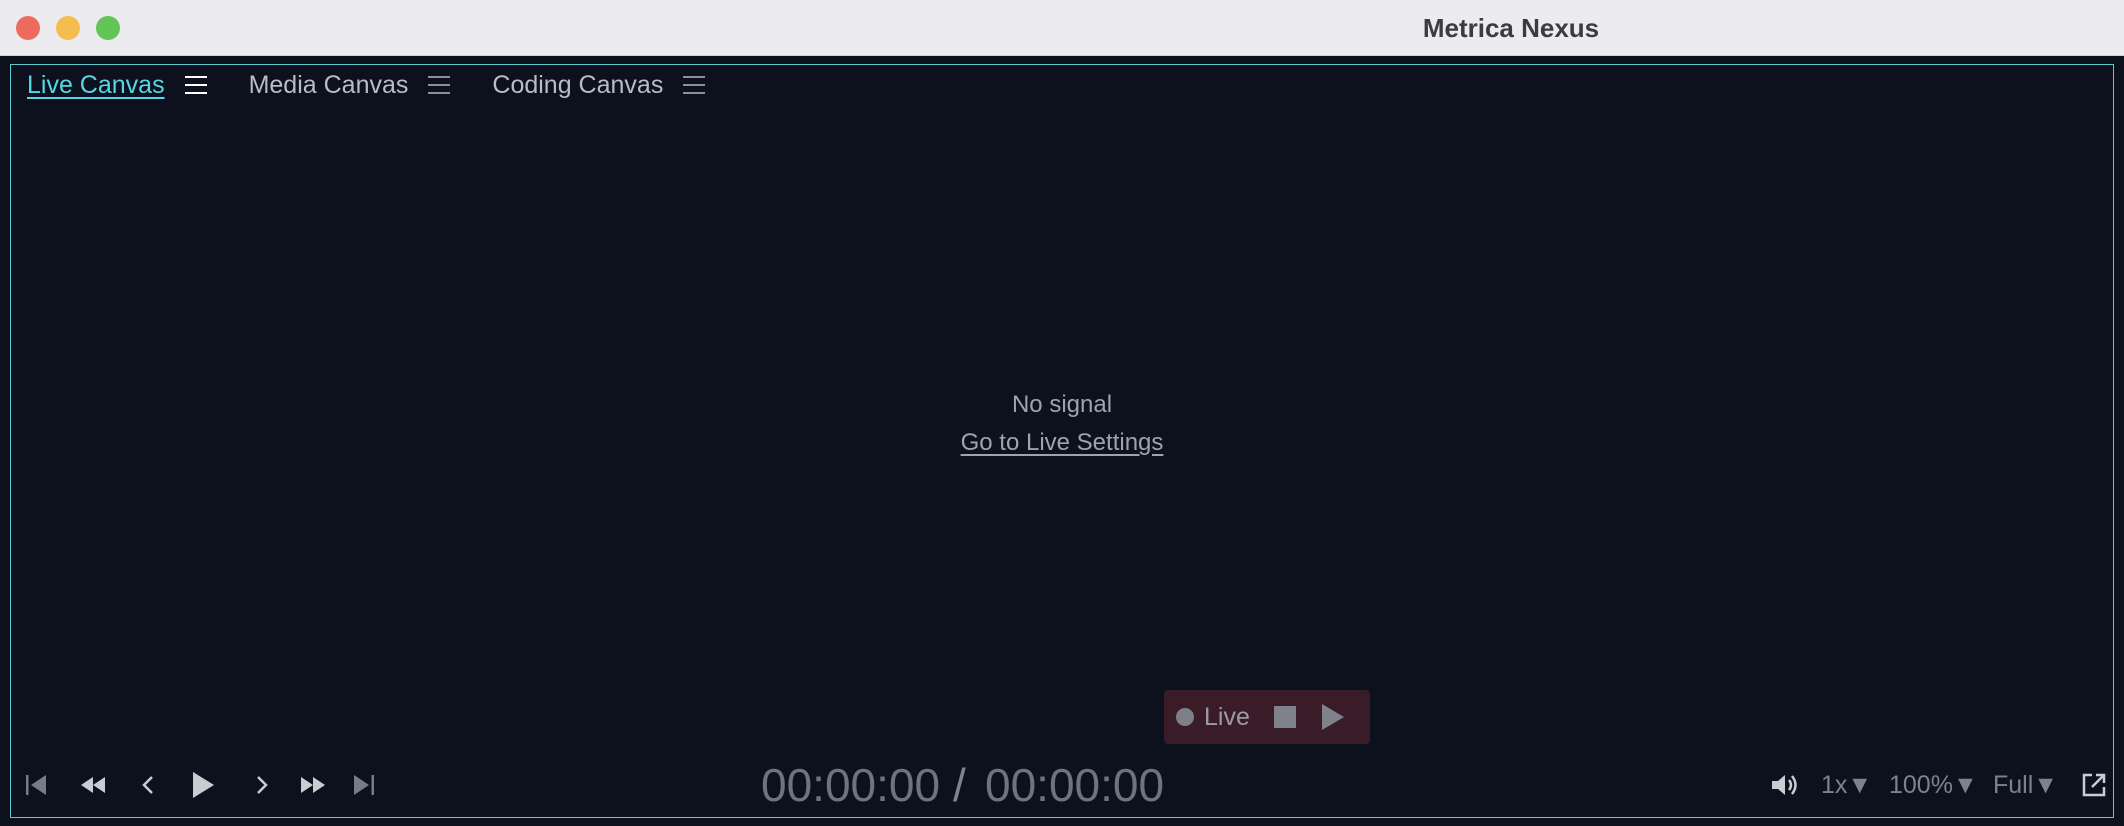 This screenshot has height=826, width=2124. I want to click on stop-icon, so click(1284, 717).